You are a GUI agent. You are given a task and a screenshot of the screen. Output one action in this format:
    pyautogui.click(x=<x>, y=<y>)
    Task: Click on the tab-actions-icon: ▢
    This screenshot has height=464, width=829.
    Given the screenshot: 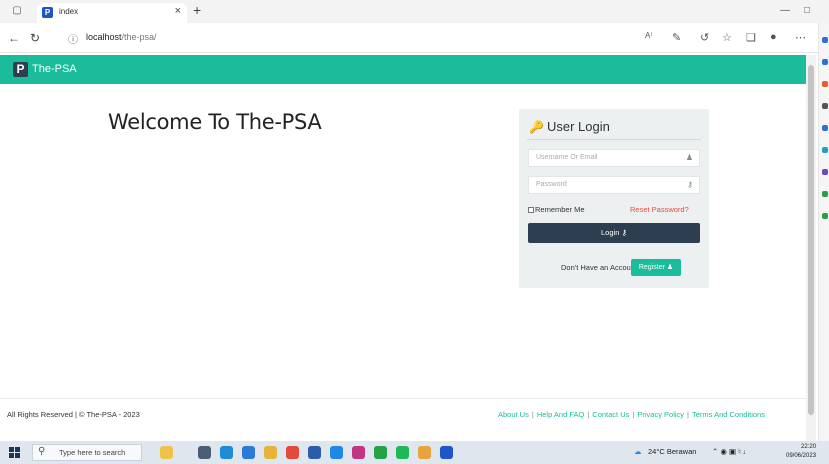 What is the action you would take?
    pyautogui.click(x=17, y=11)
    